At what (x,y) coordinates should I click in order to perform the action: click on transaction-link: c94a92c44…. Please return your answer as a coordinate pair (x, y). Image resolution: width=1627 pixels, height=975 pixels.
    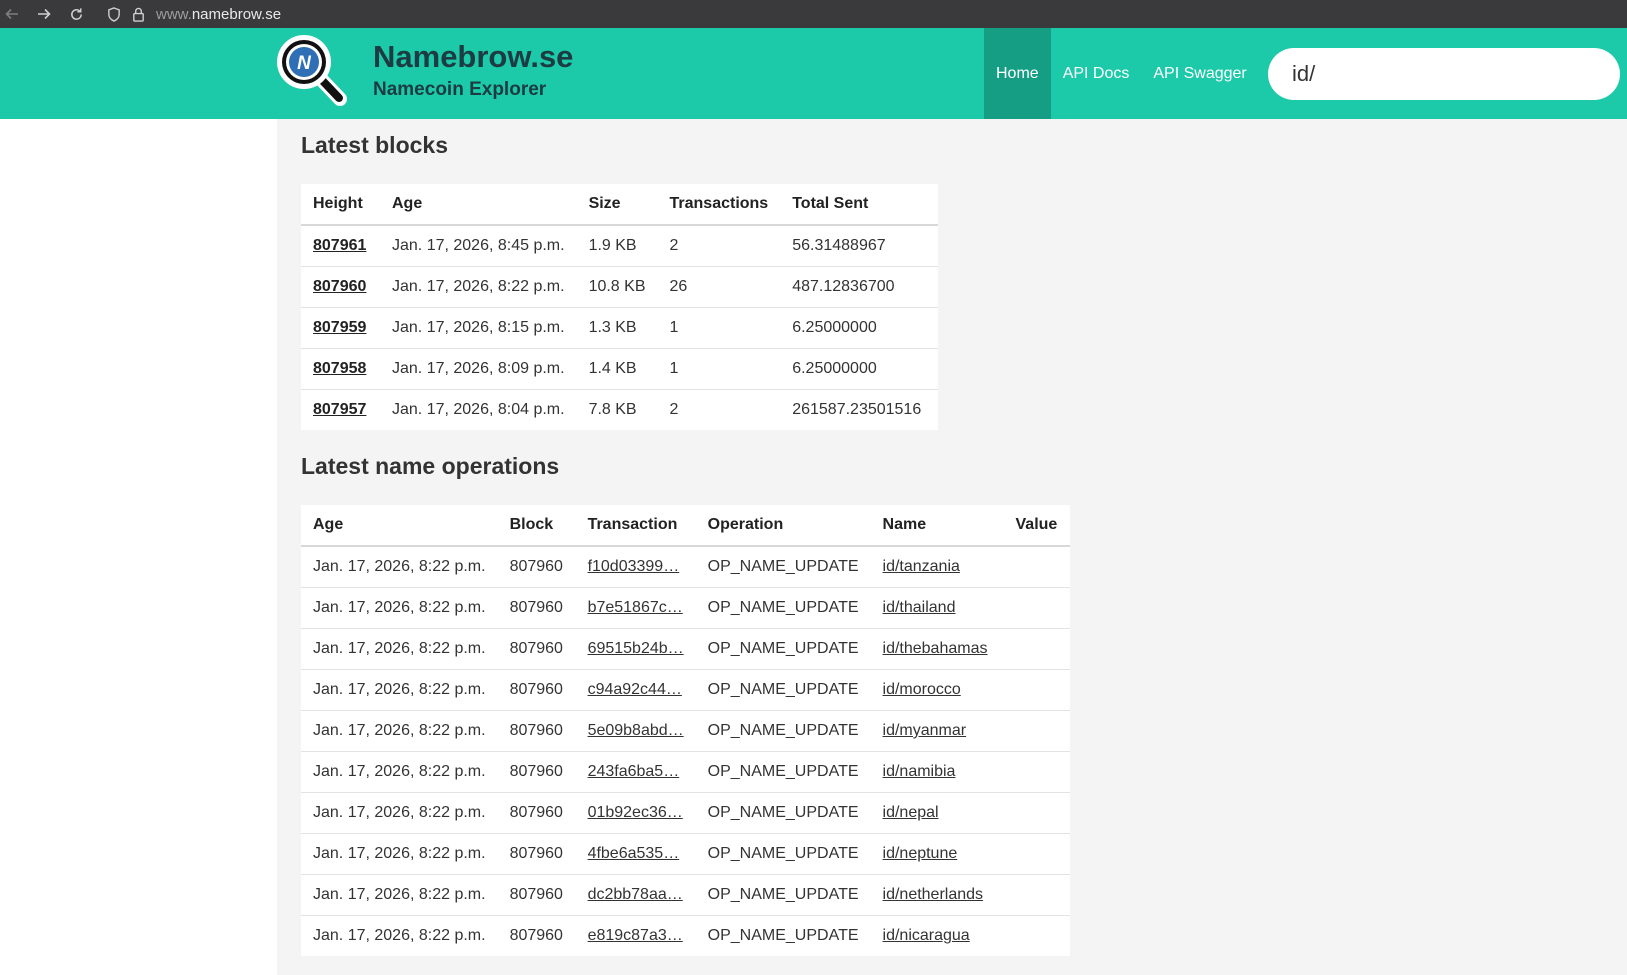
    Looking at the image, I should click on (635, 689).